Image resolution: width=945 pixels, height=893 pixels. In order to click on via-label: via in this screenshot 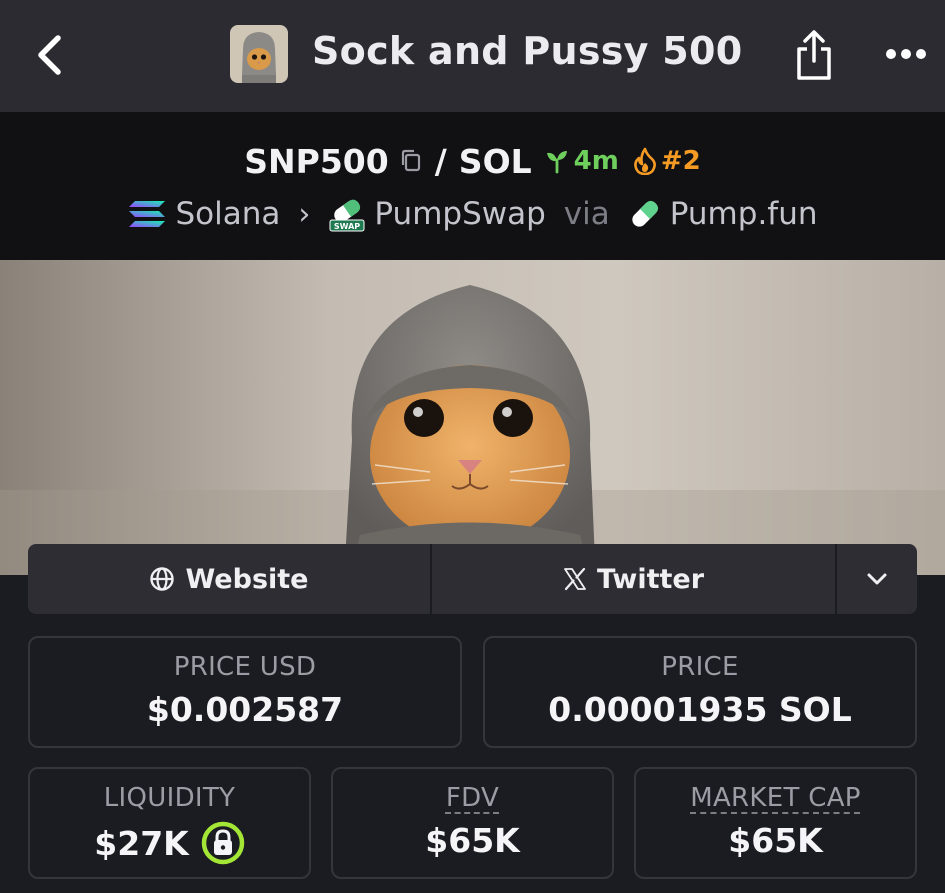, I will do `click(586, 214)`.